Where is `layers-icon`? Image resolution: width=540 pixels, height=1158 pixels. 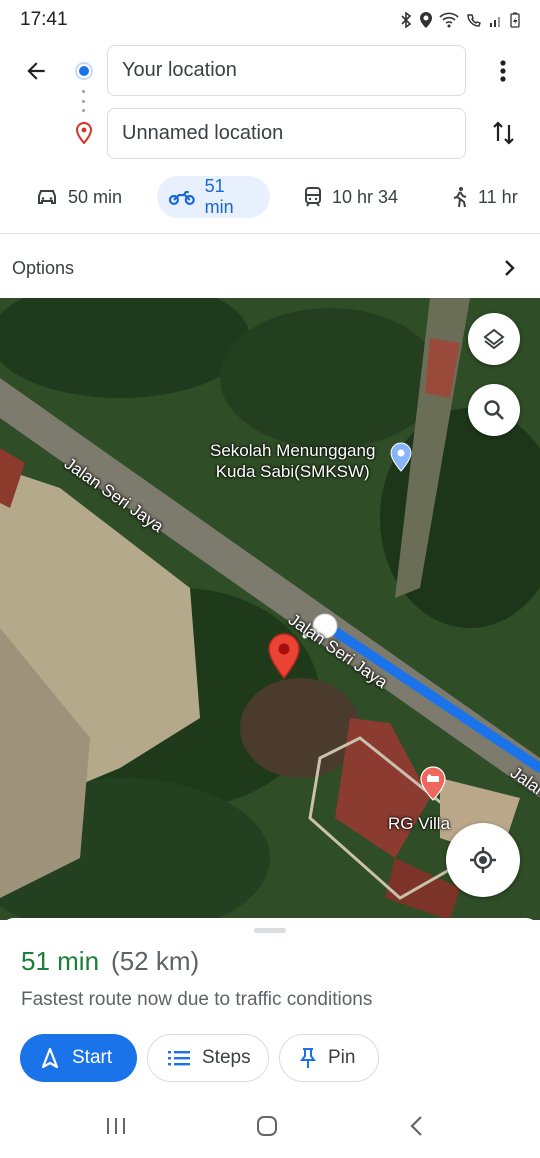
layers-icon is located at coordinates (494, 339).